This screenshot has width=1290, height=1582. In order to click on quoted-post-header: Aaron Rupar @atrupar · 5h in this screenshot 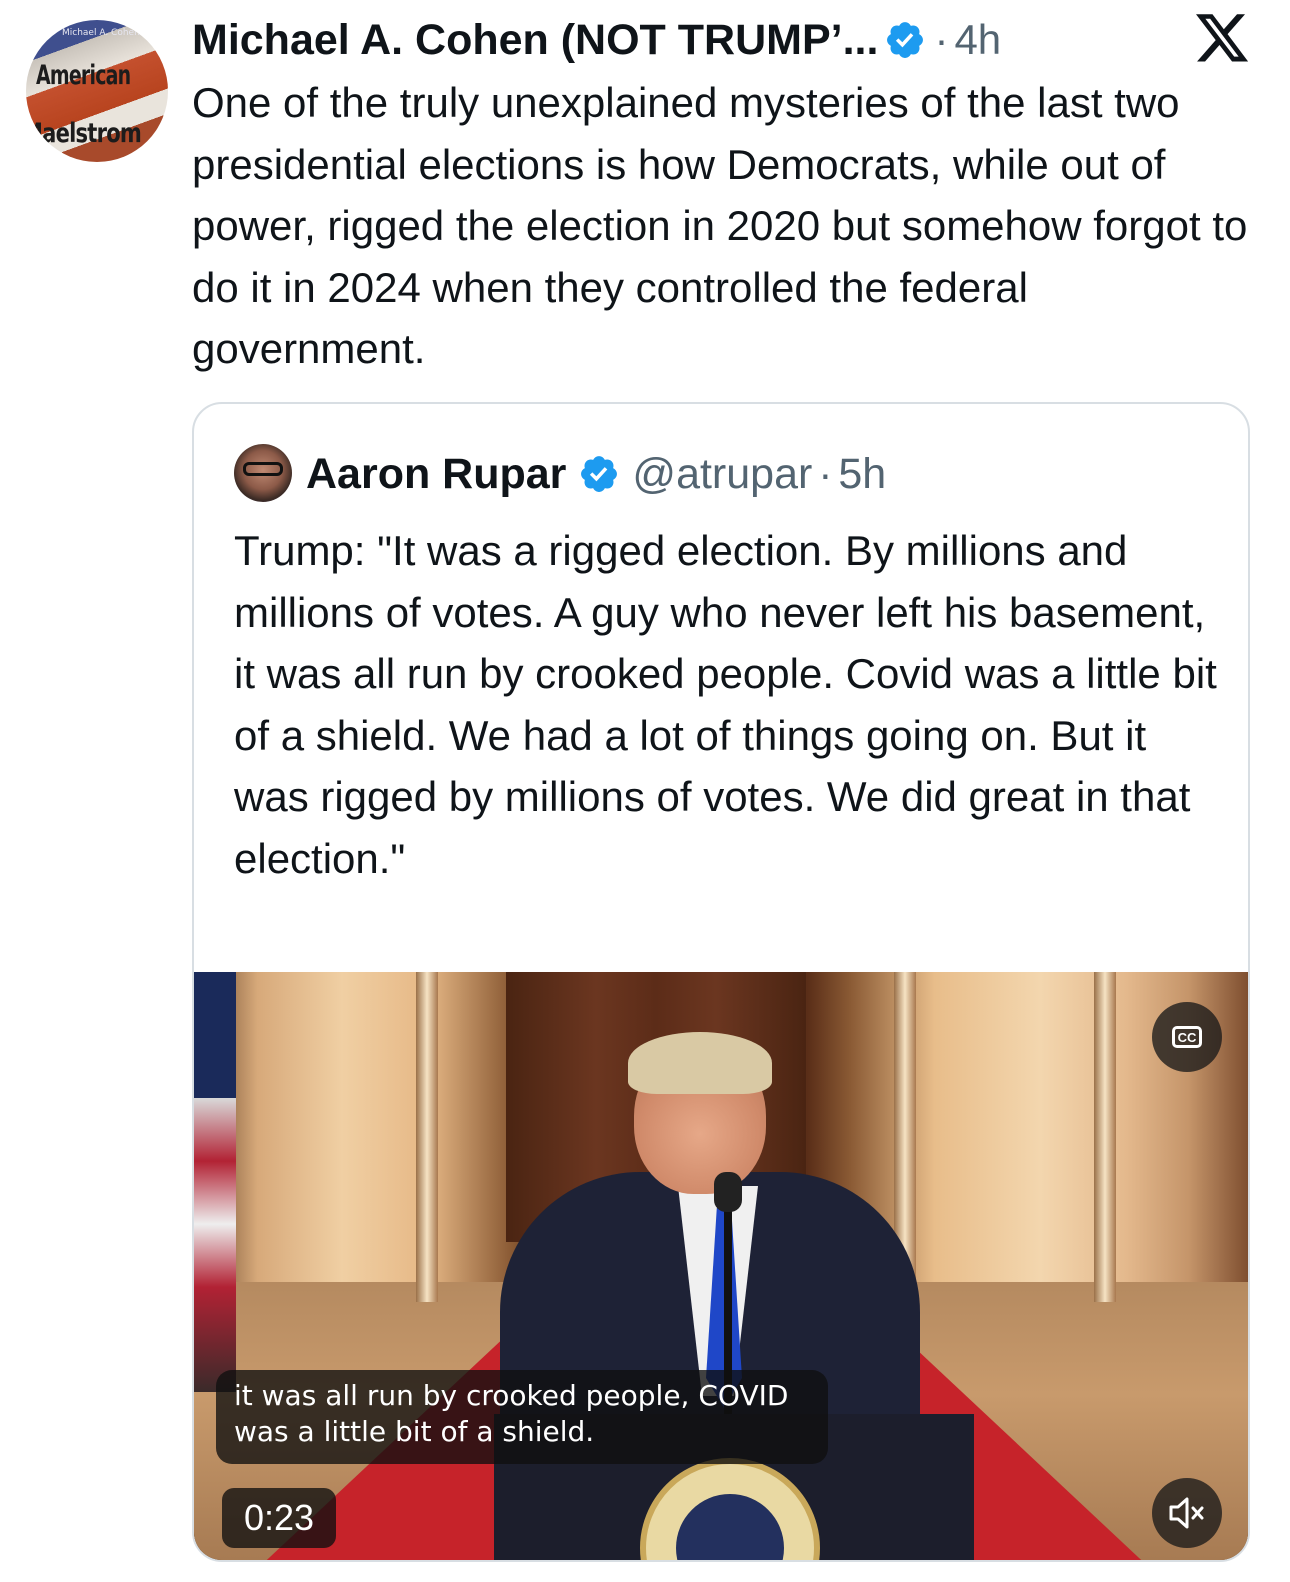, I will do `click(596, 474)`.